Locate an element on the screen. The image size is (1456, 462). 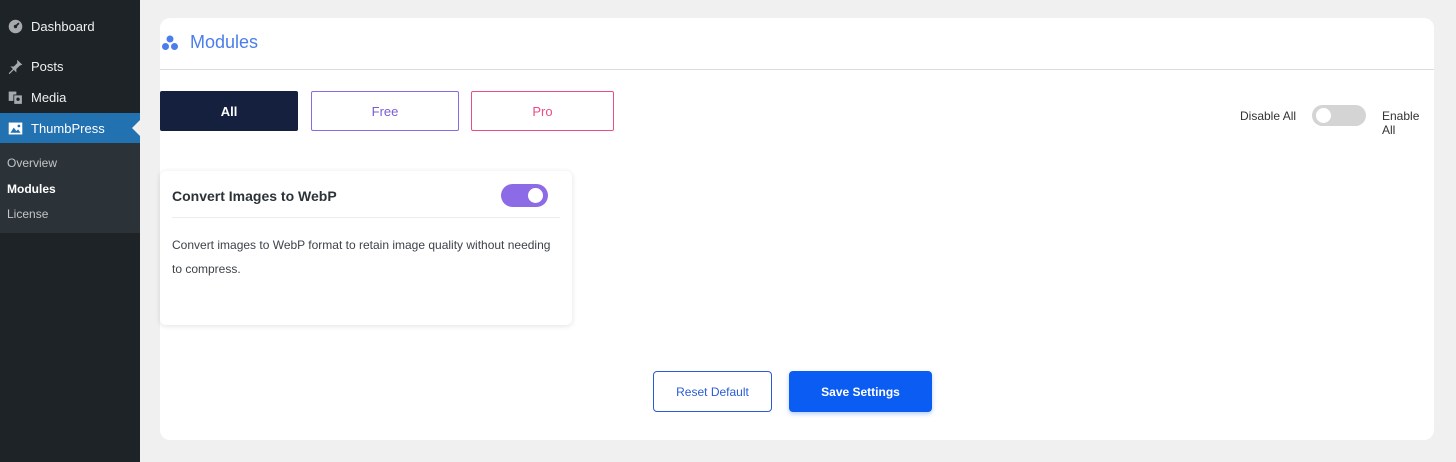
panel-header: Modules is located at coordinates (797, 44).